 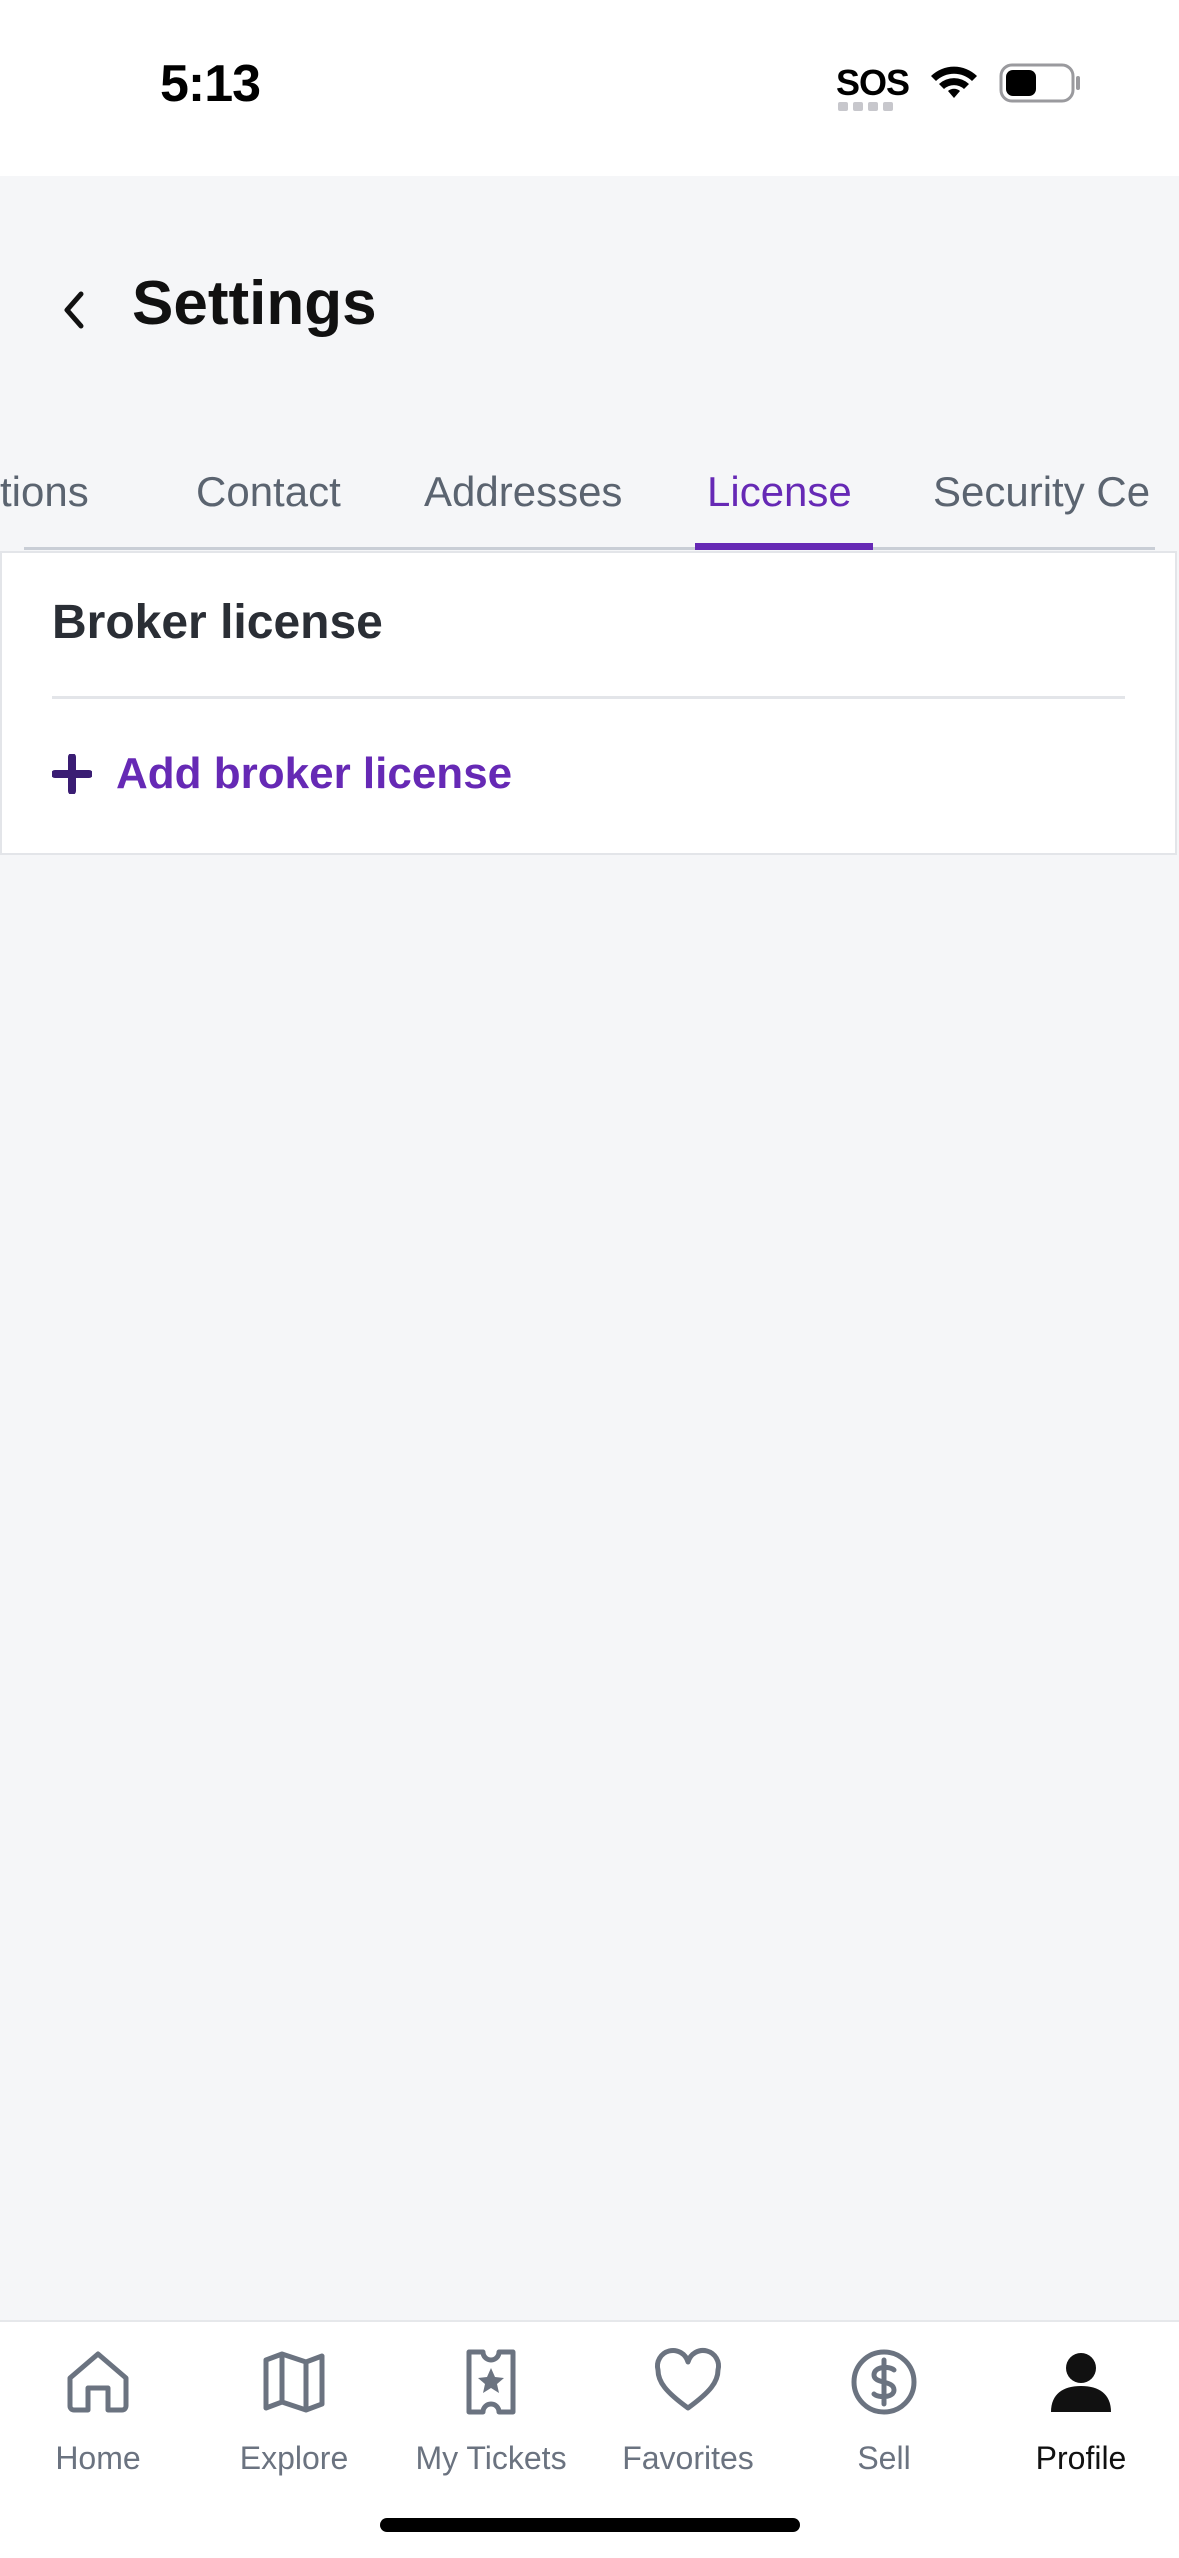 I want to click on back-button, so click(x=74, y=310).